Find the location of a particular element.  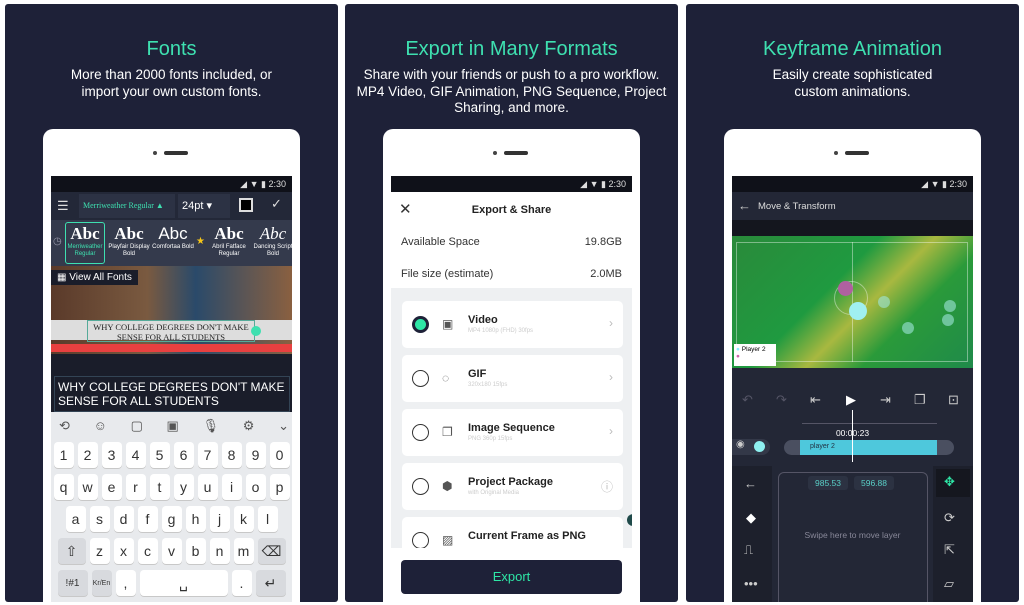

back-arrow-icon: ← is located at coordinates (750, 483).